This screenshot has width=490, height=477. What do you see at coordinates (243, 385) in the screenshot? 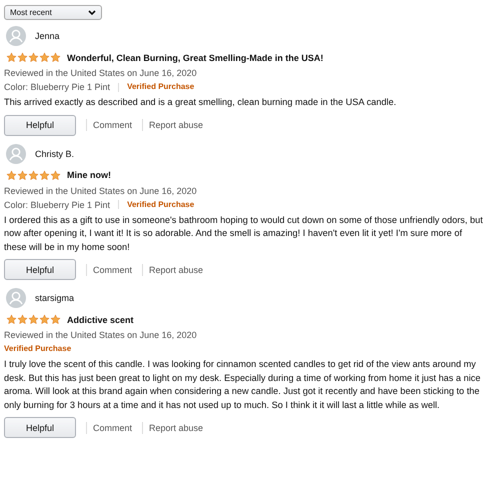
I see `review-text: I truly love the scent of this candle. I was looking for cinnamon scented candles to get rid of the view ants around my desk. But this has just been great to light on my desk. Especially during a time of working from home it just has a nice aroma. Will look at this brand again when considering a new candle. Just got it recently and have been sticking to the only burning for 3 hours at a time and it has not used up to much. So I think it it will last a little while as well.` at bounding box center [243, 385].